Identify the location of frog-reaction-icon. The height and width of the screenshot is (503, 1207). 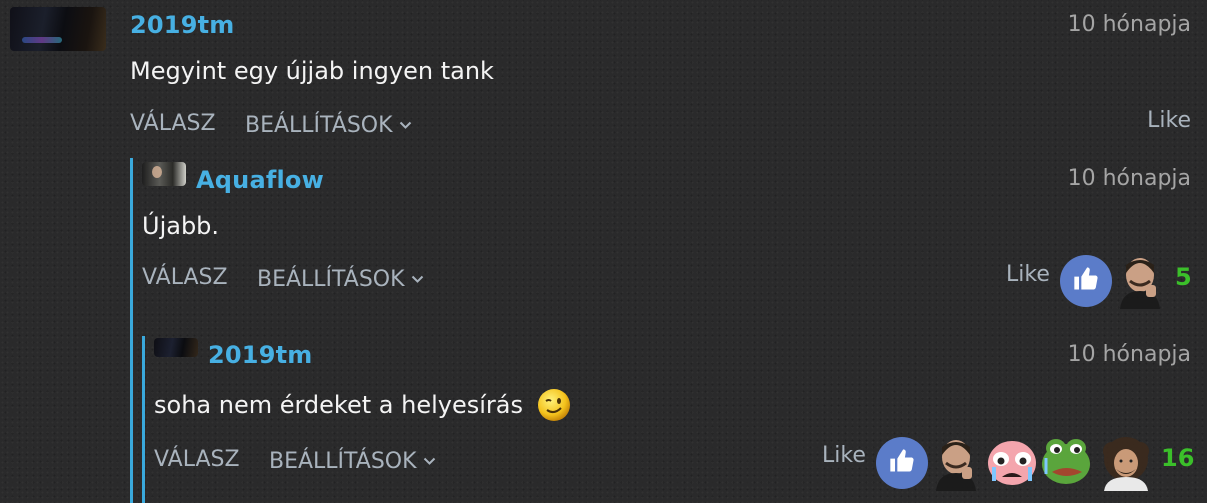
(1065, 460).